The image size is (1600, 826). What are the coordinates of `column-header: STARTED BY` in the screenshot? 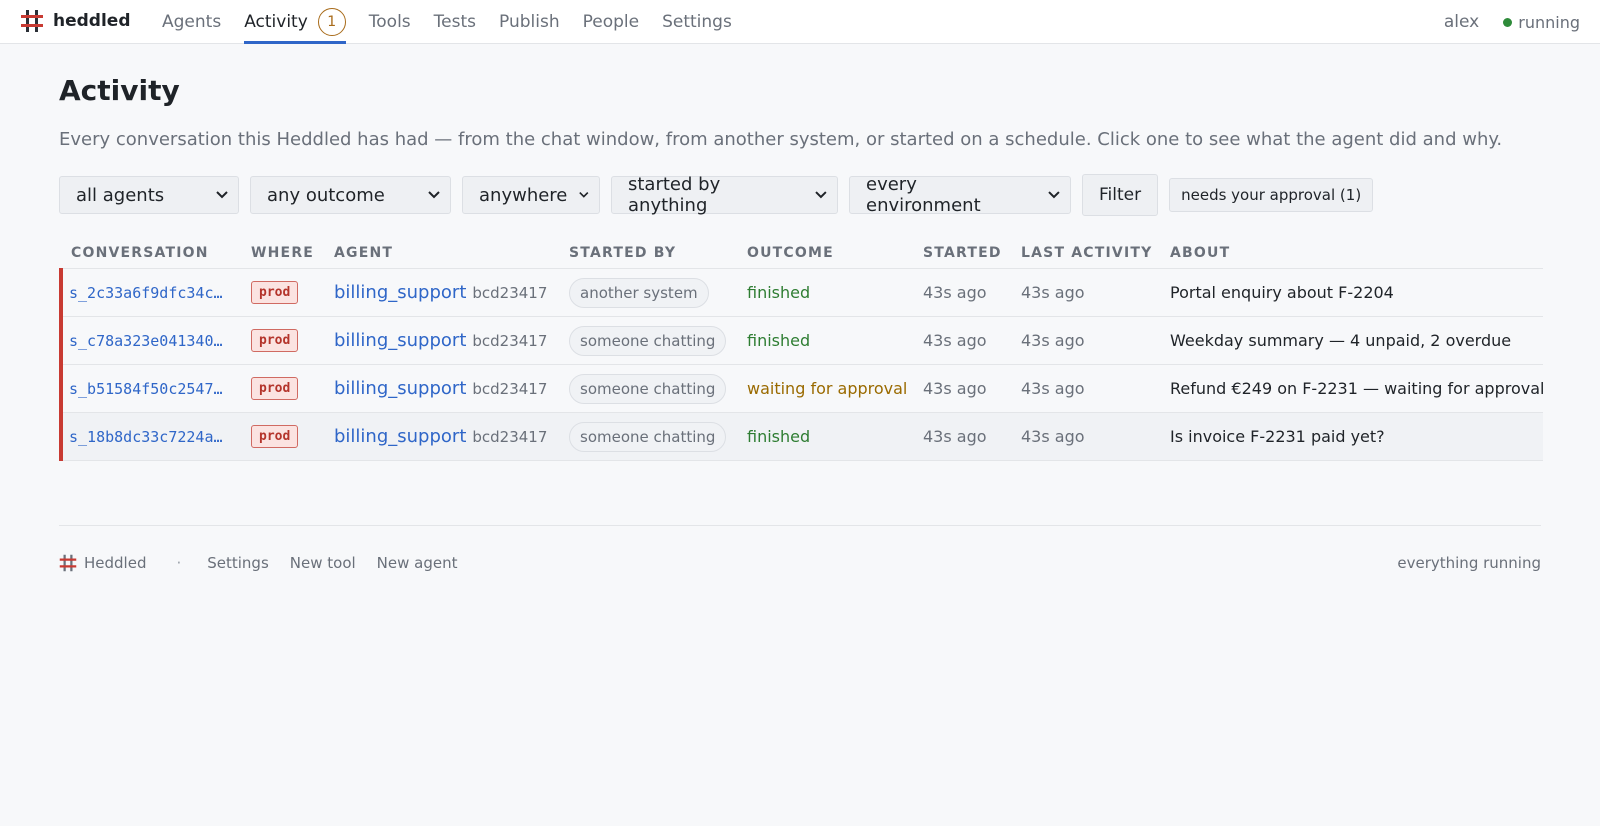 It's located at (648, 253).